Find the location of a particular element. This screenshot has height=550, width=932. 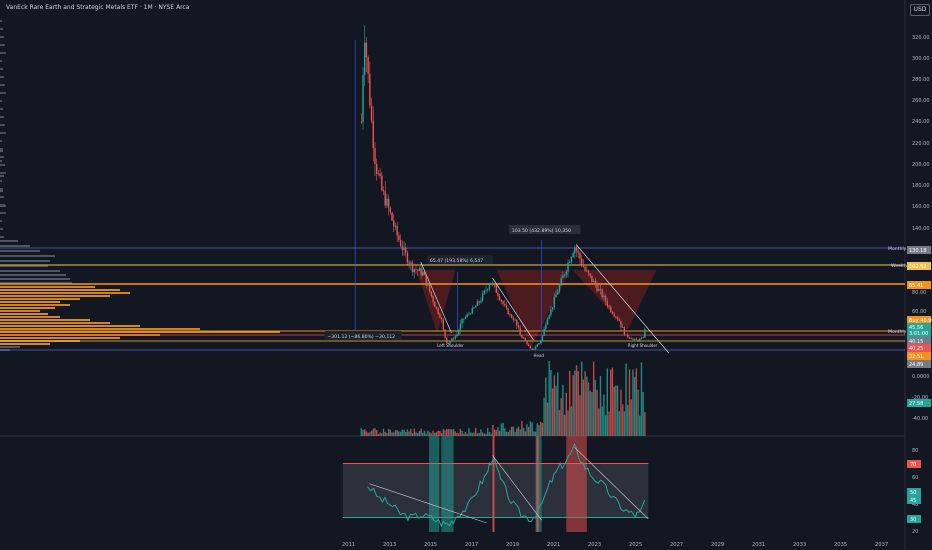

time-tick-label: 2019 is located at coordinates (512, 545).